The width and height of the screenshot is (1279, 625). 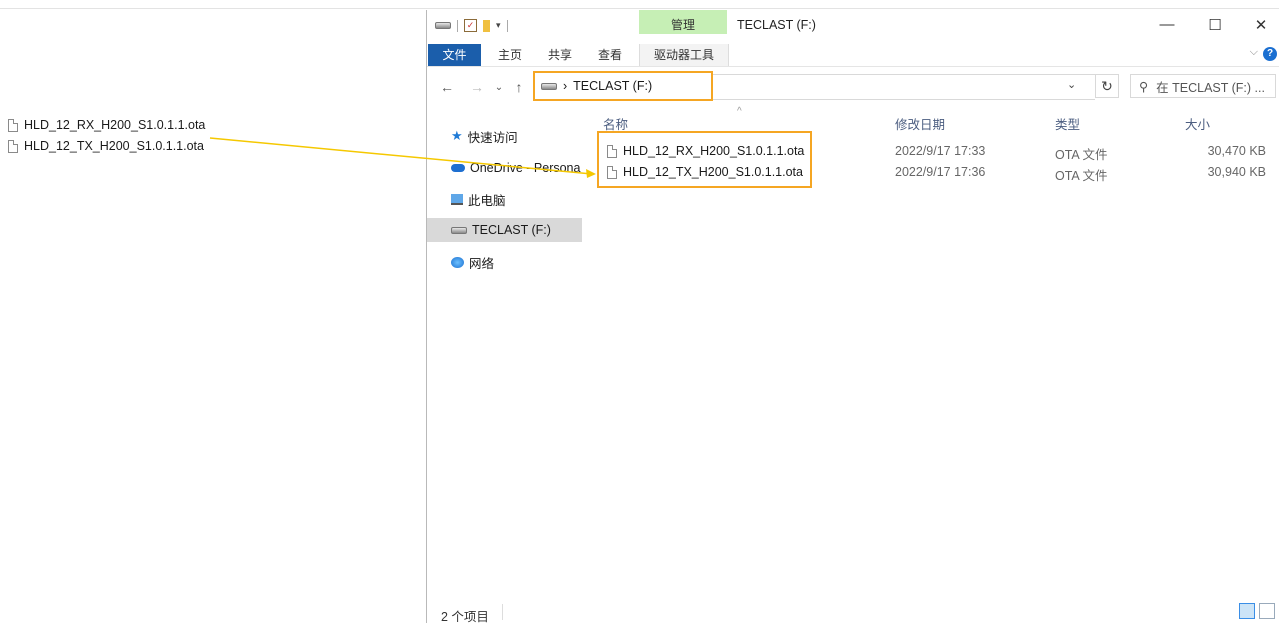 What do you see at coordinates (525, 168) in the screenshot?
I see `sidebar-item-label: OneDrive - Persona` at bounding box center [525, 168].